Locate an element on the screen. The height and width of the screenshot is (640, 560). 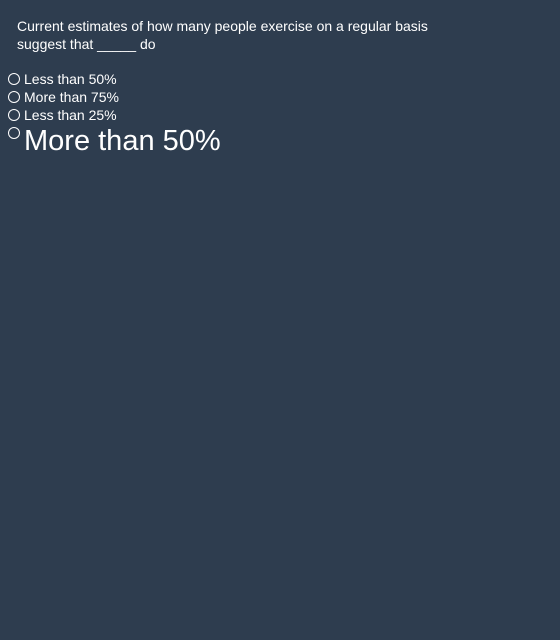
option-label: More than 50% is located at coordinates (122, 141).